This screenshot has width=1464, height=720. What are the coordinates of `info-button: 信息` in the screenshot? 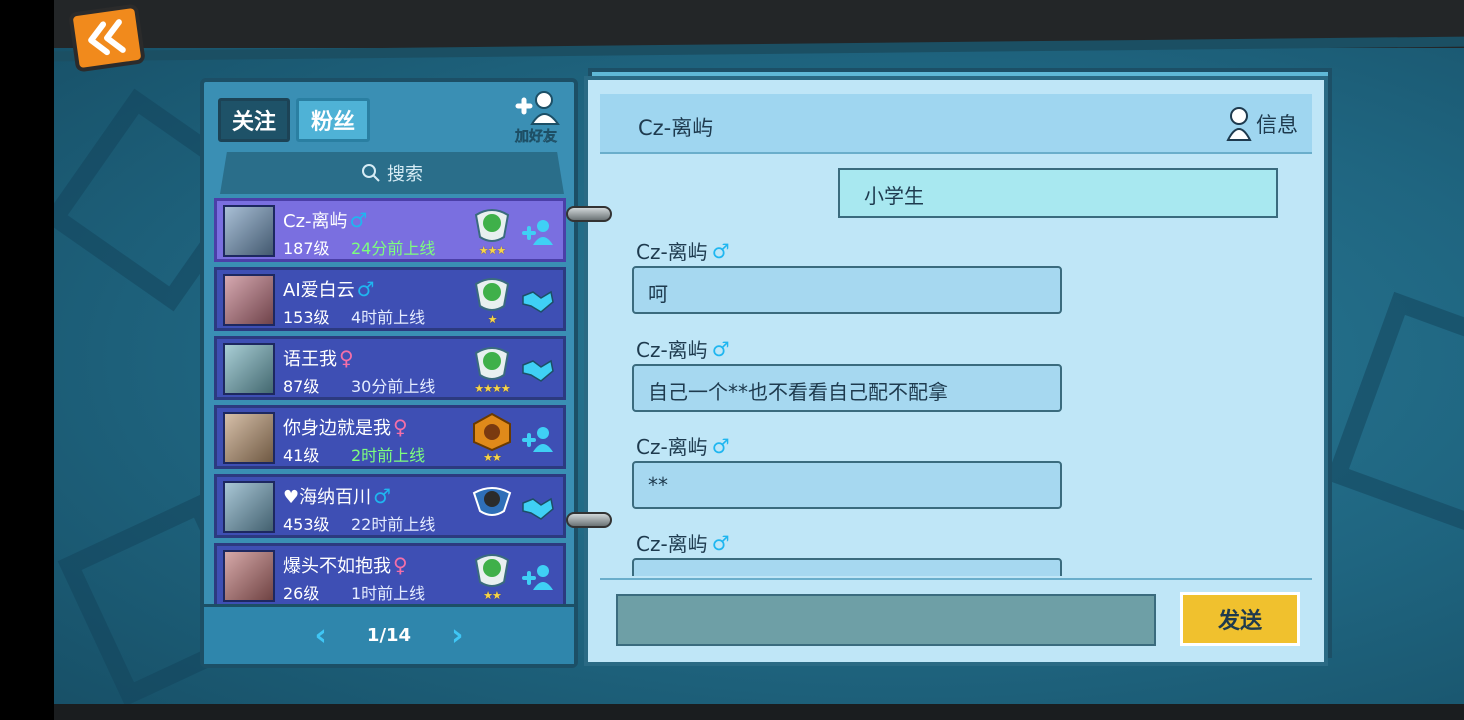 It's located at (1262, 124).